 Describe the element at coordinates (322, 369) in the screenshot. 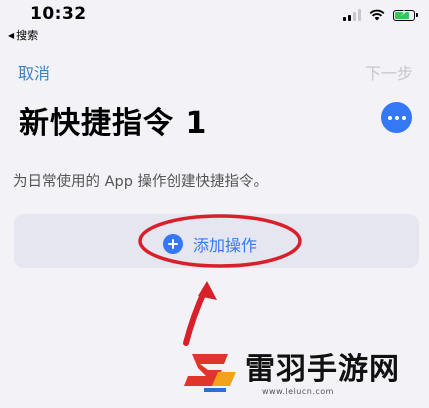

I see `watermark-brand: 雷羽手游网` at that location.